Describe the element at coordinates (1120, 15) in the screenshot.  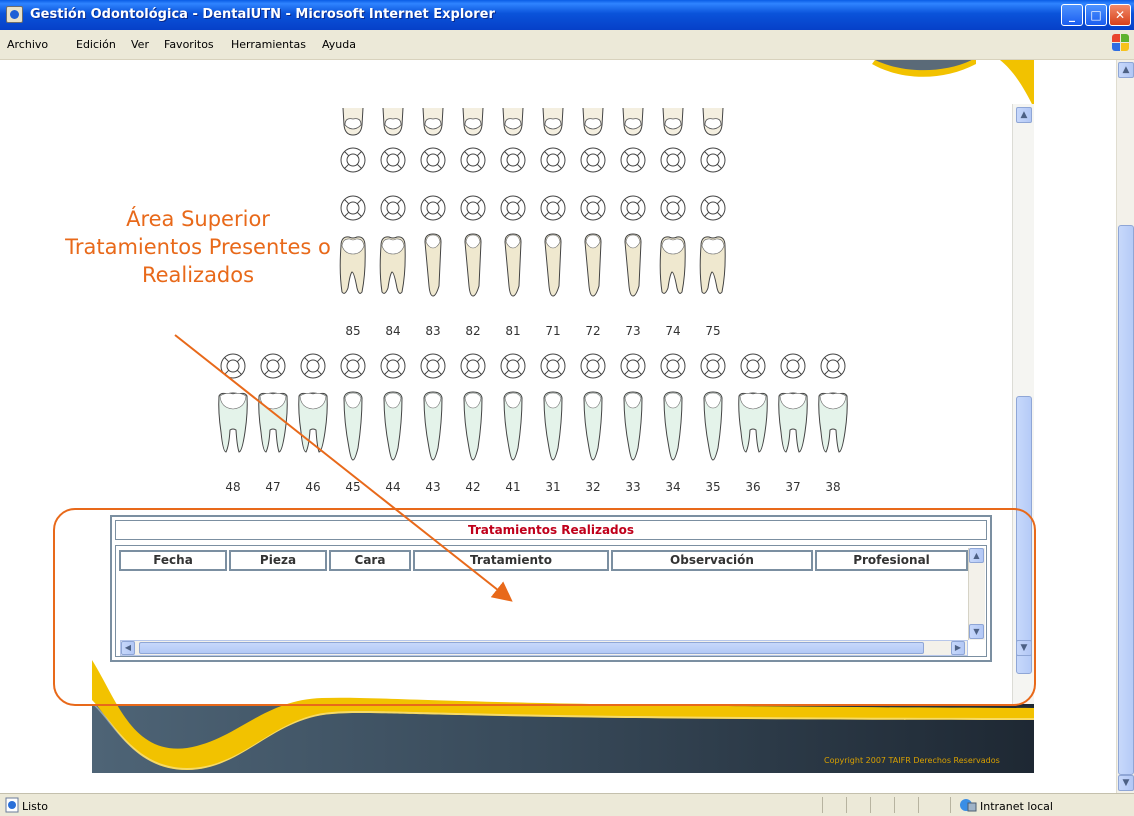
I see `close-button: ✕` at that location.